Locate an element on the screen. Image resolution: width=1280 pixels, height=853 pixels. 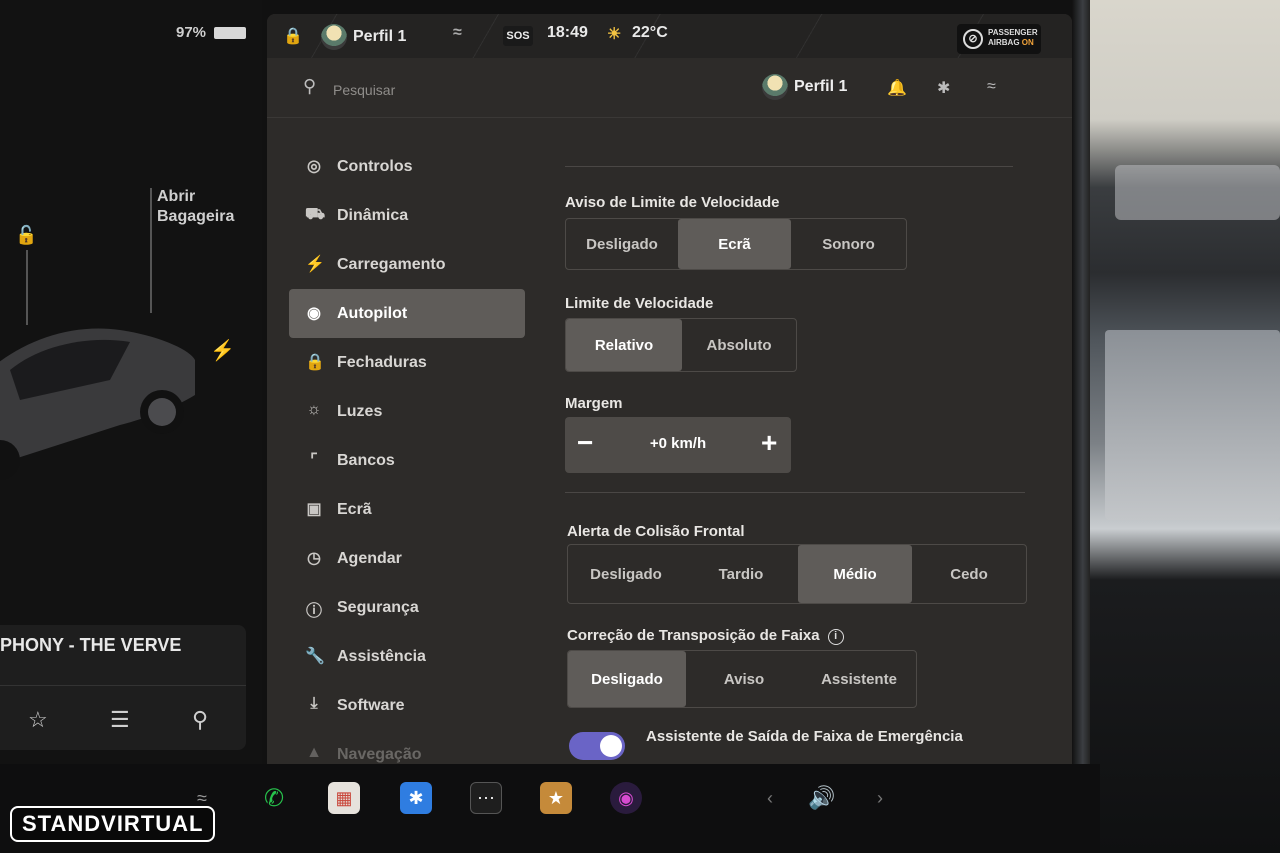
speed-limit-selector: Relativo Absoluto is located at coordinates (681, 345).